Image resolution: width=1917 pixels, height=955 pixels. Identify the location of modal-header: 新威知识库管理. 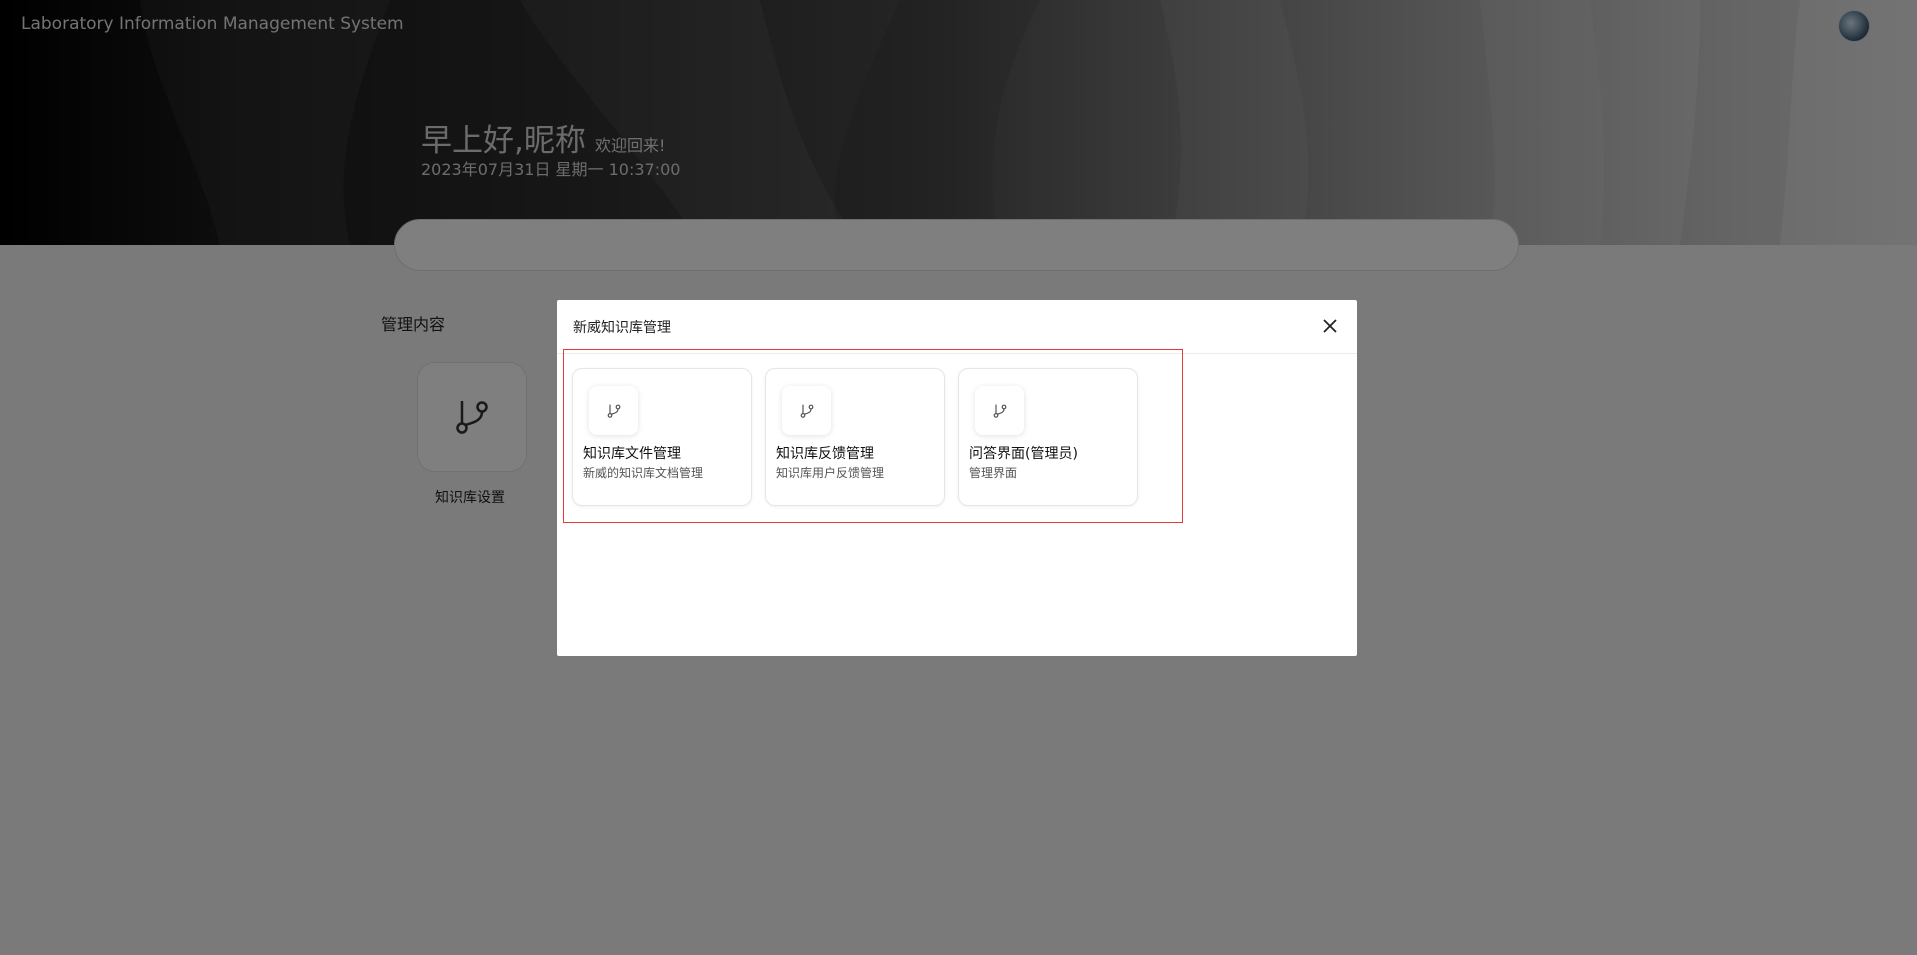
(957, 327).